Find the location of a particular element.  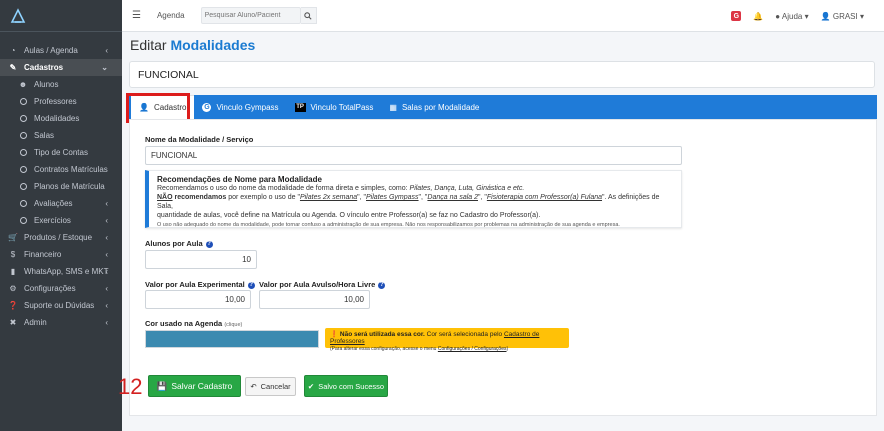

whatsapp-icon: ▮ is located at coordinates (13, 271).